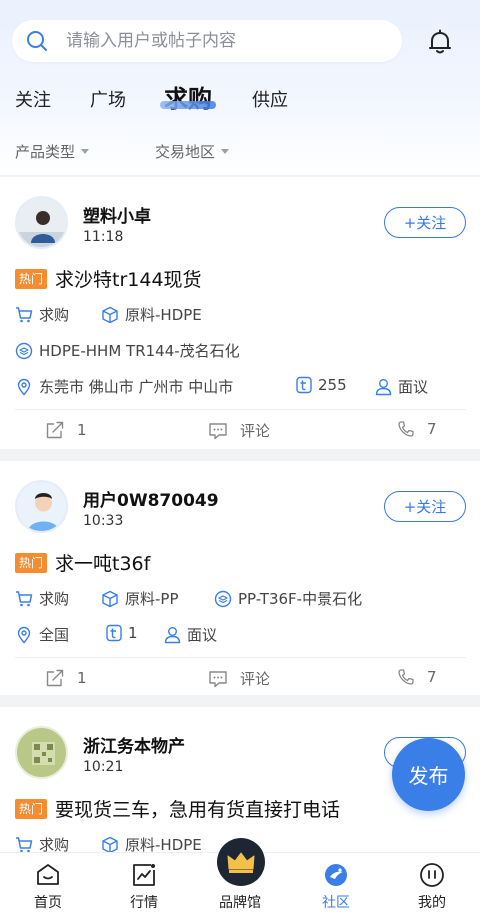  What do you see at coordinates (240, 903) in the screenshot?
I see `nav-label: 品牌馆` at bounding box center [240, 903].